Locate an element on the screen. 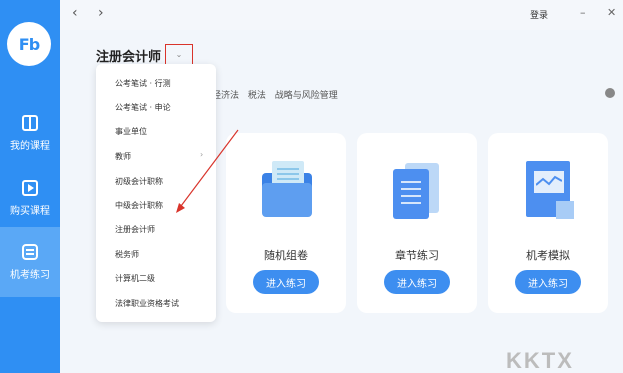 This screenshot has width=623, height=373. sidebar: Fb 我的课程 购买课程 机考练习 is located at coordinates (30, 186).